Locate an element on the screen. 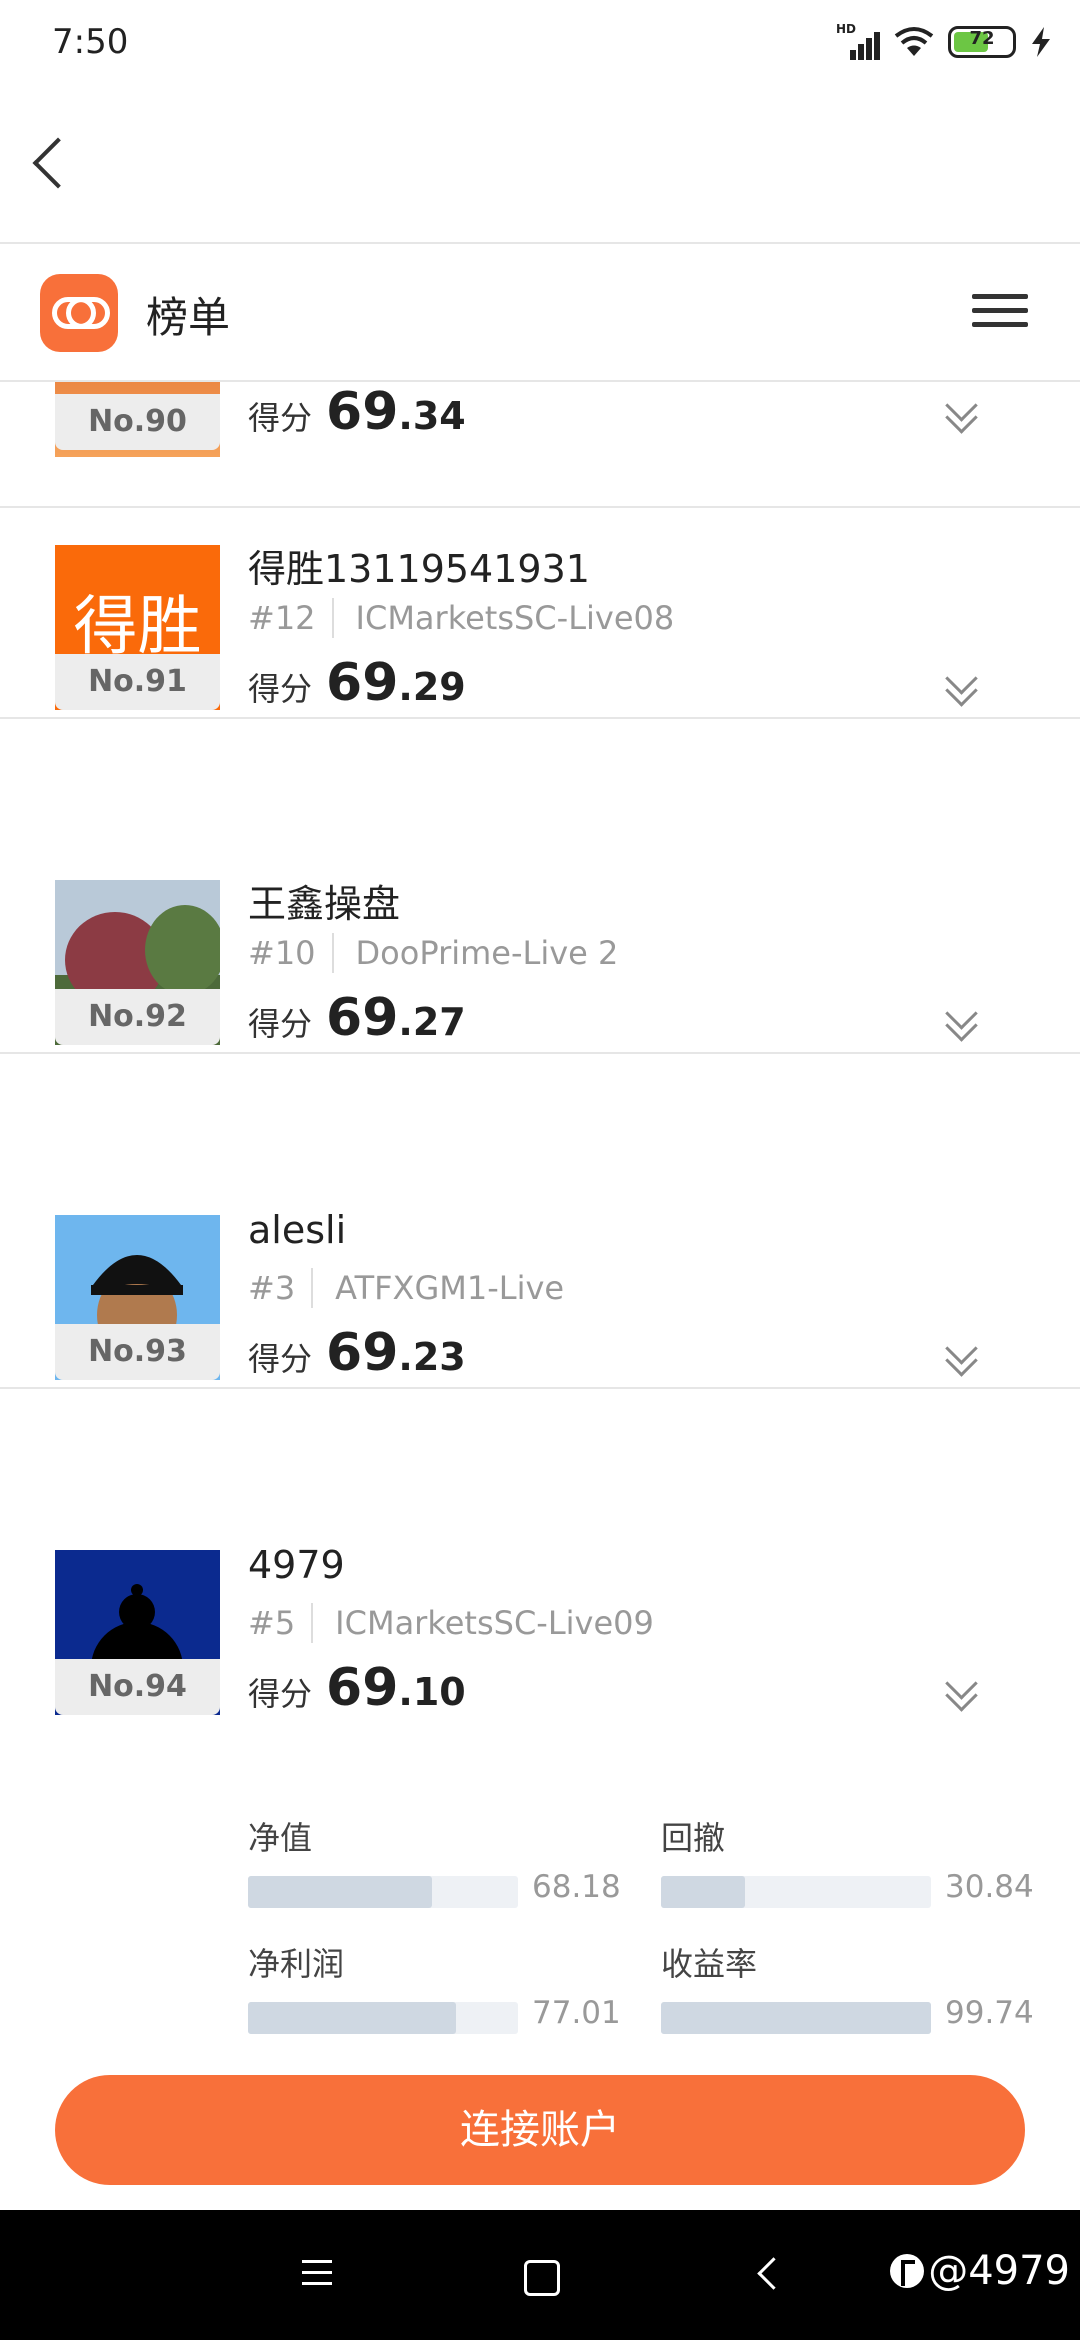 The width and height of the screenshot is (1080, 2340). top-nav-bar is located at coordinates (540, 167).